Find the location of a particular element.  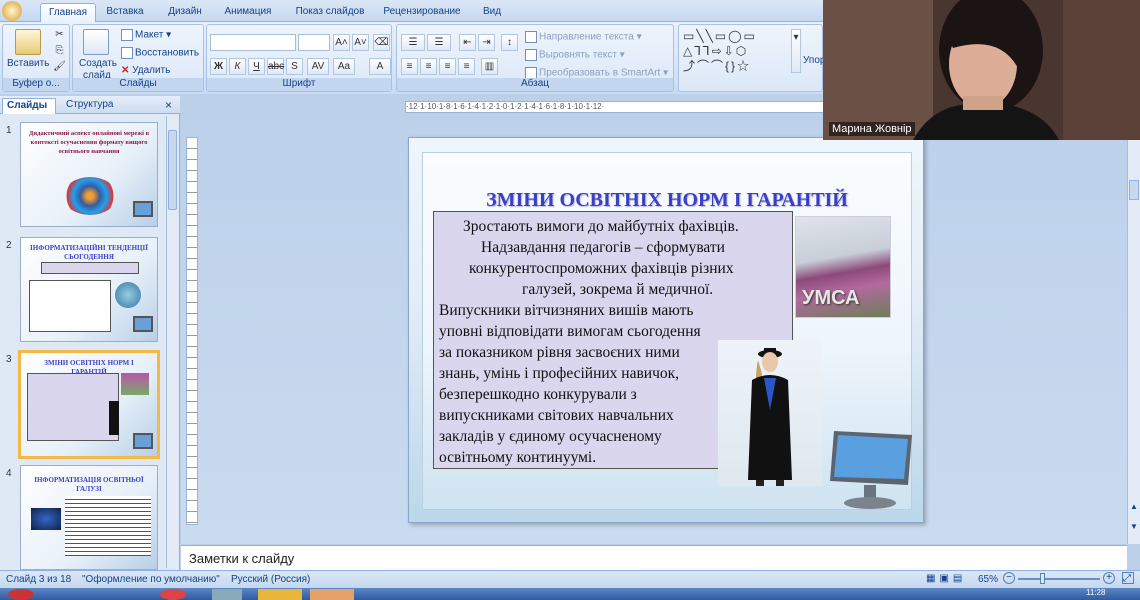

increase-indent-button: ⇥ is located at coordinates (486, 42).